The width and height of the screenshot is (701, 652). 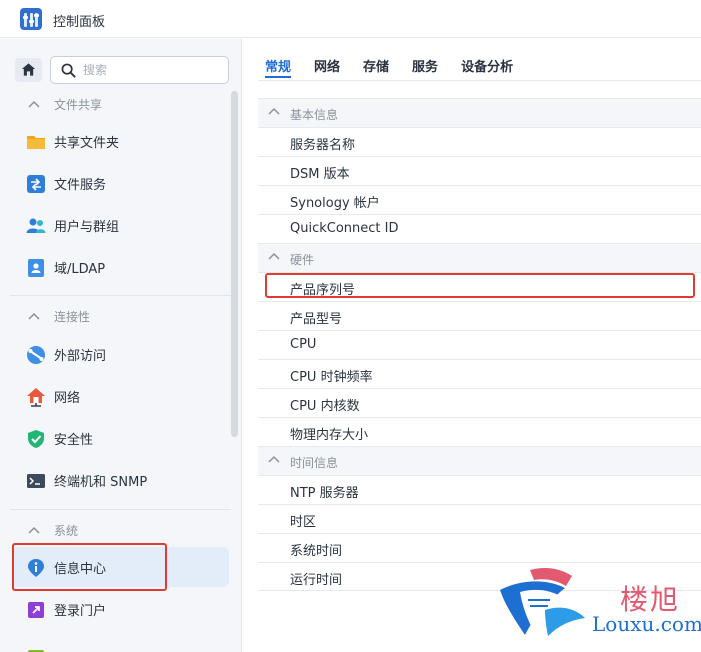 I want to click on tab-network: 网络, so click(x=327, y=67).